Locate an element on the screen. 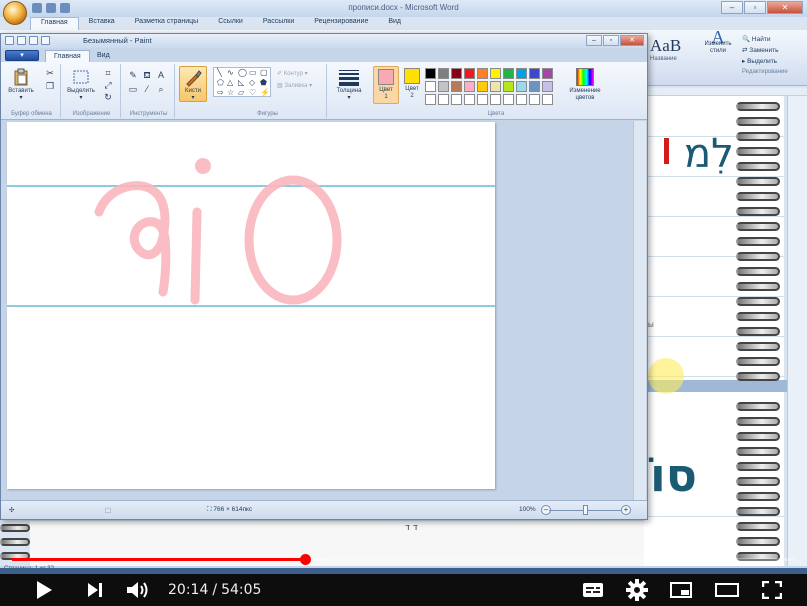 The image size is (807, 606). paint-vertical-scrollbar is located at coordinates (639, 310).